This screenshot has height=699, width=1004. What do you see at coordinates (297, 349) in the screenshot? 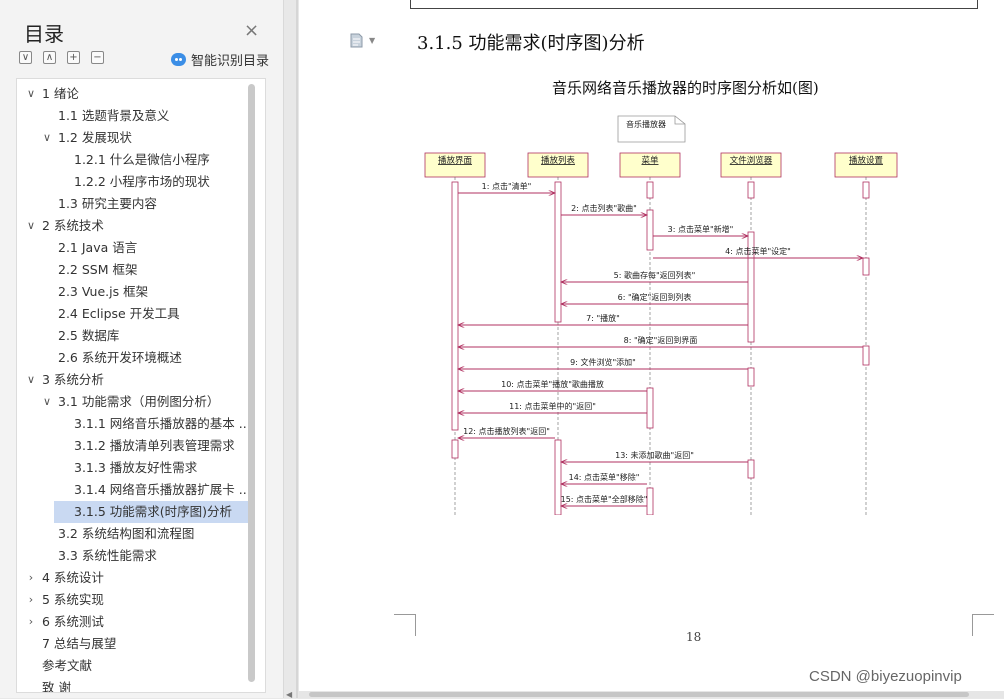
I see `page-gap` at bounding box center [297, 349].